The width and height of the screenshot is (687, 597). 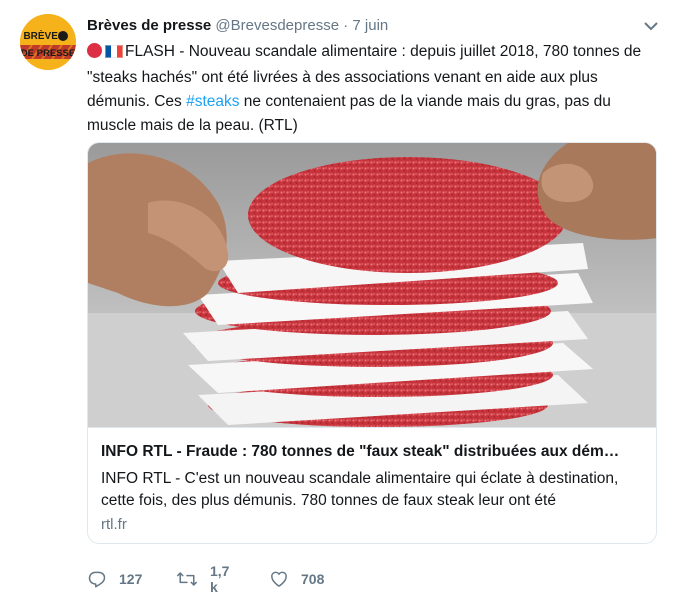 What do you see at coordinates (313, 579) in the screenshot?
I see `like-count: 708` at bounding box center [313, 579].